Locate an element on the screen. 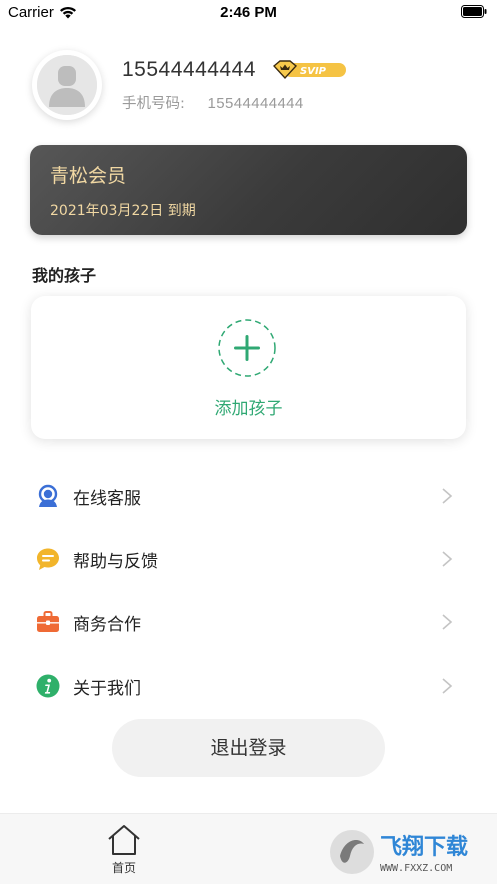 The image size is (497, 884). info-icon is located at coordinates (48, 686).